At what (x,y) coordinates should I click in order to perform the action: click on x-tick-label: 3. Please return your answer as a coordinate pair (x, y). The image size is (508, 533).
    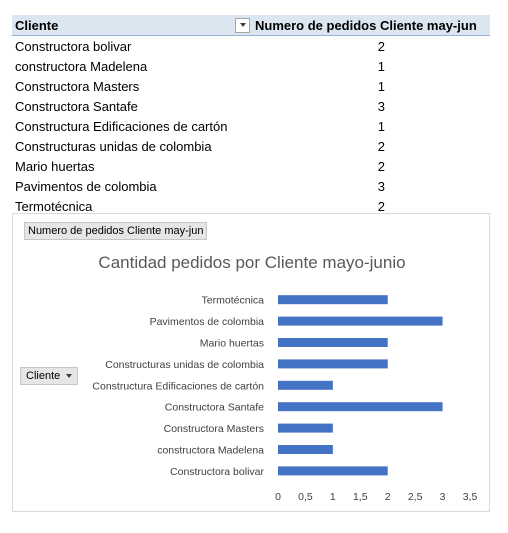
    Looking at the image, I should click on (443, 497).